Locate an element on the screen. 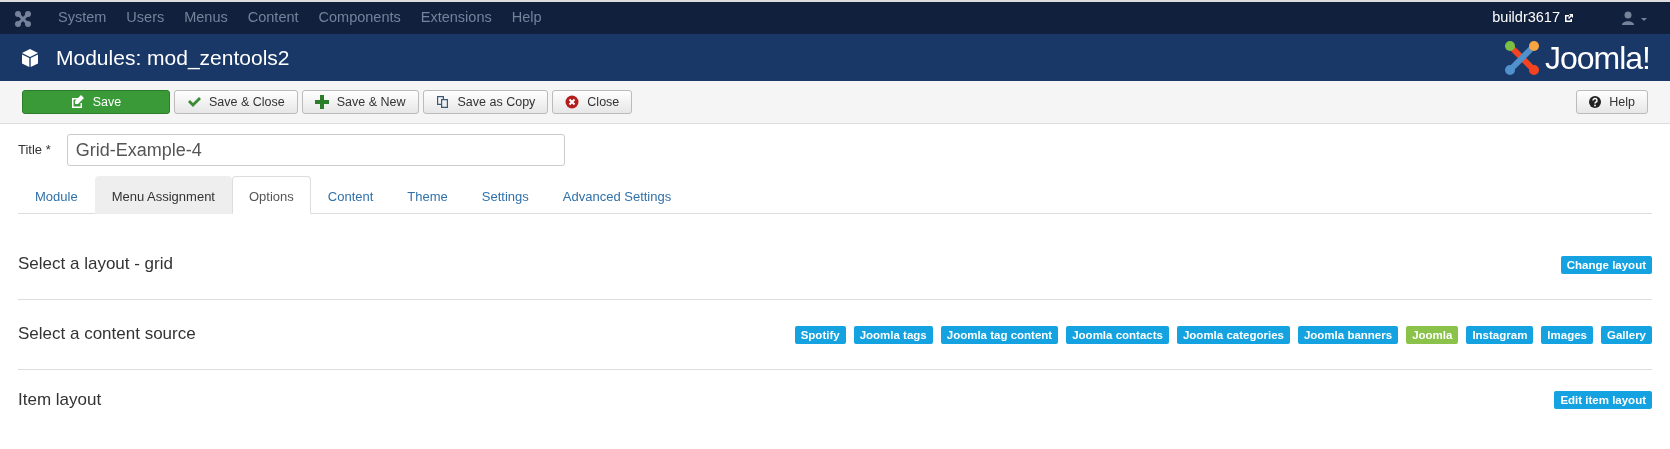 The image size is (1670, 449). menu-item: Help is located at coordinates (526, 18).